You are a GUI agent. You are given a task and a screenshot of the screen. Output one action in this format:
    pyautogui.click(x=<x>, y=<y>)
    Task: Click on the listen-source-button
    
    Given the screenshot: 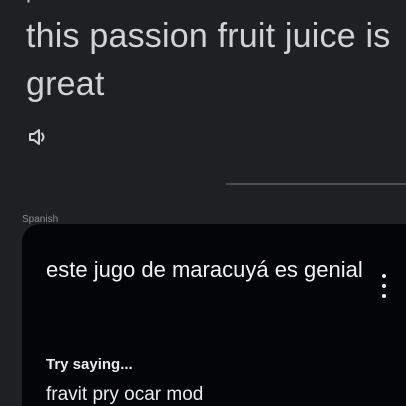 What is the action you would take?
    pyautogui.click(x=39, y=137)
    